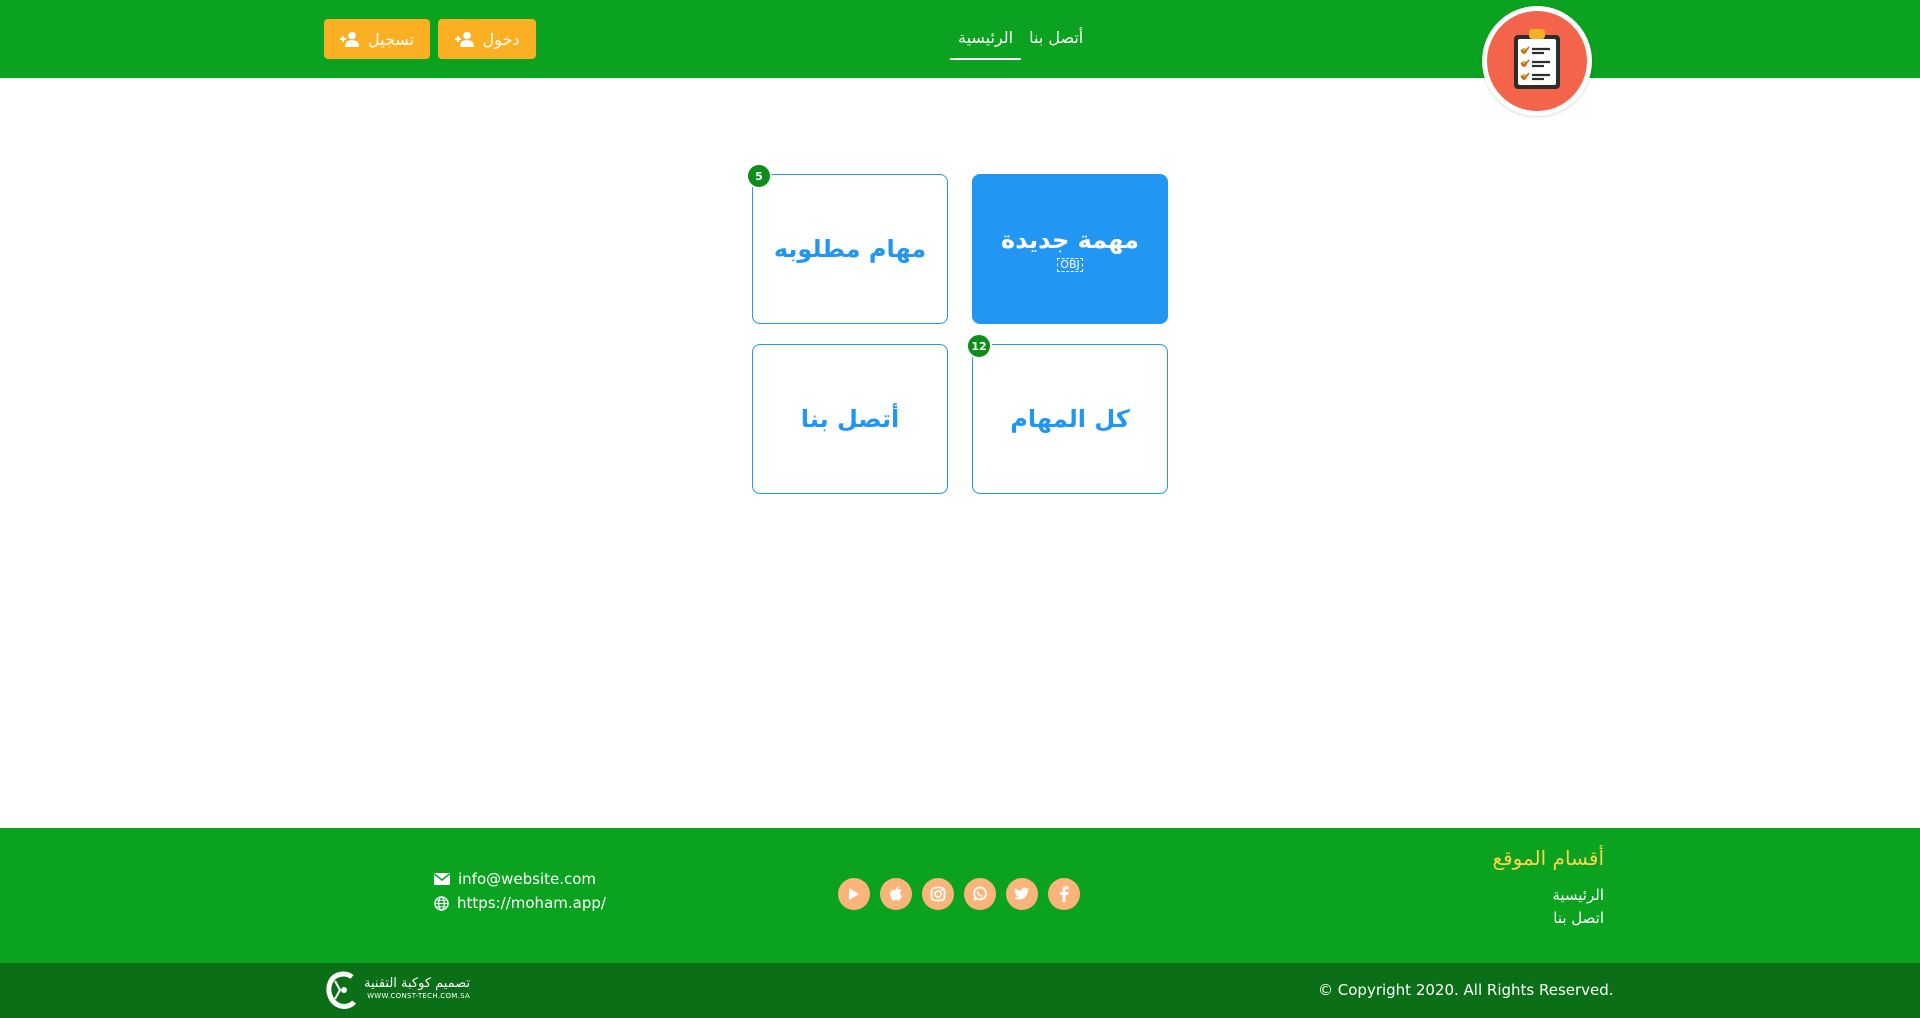  I want to click on credit-url: WWW.CONST-TECH.COM.SA, so click(419, 996).